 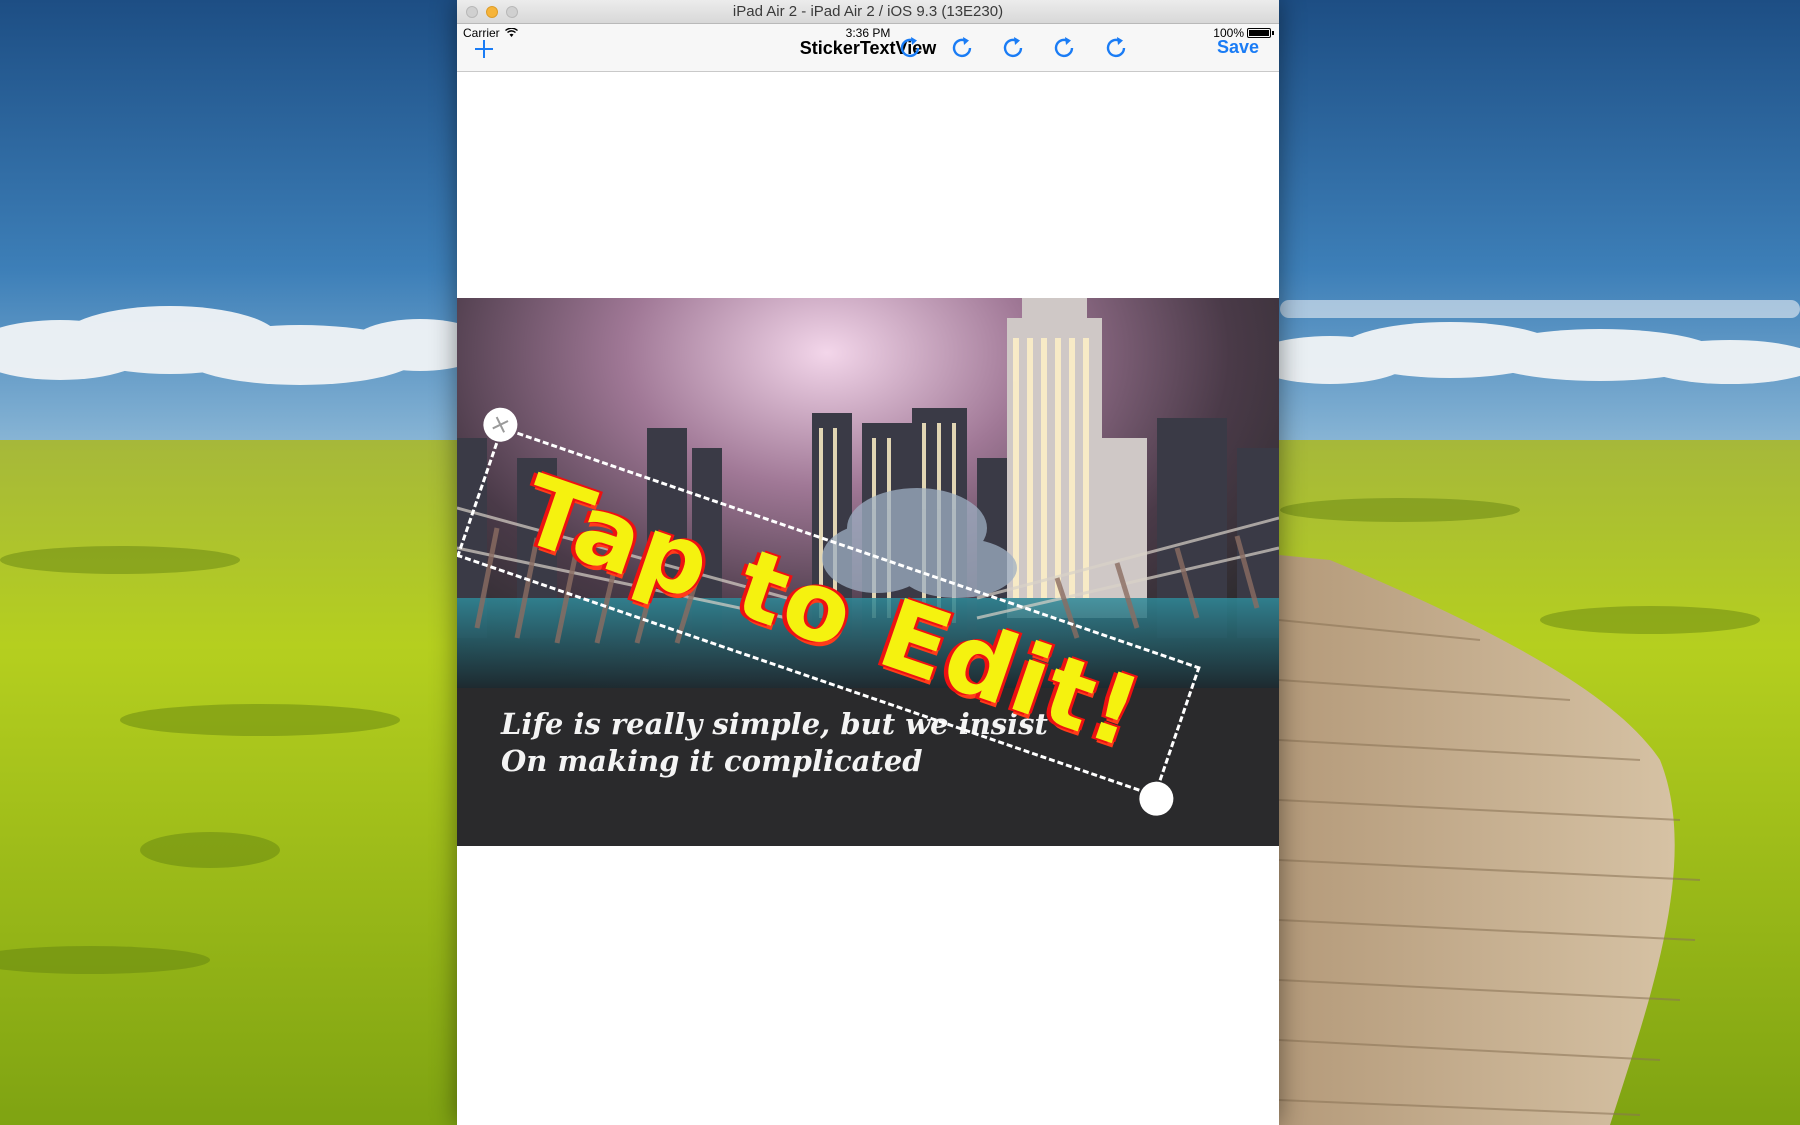 I want to click on close-icon, so click(x=500, y=424).